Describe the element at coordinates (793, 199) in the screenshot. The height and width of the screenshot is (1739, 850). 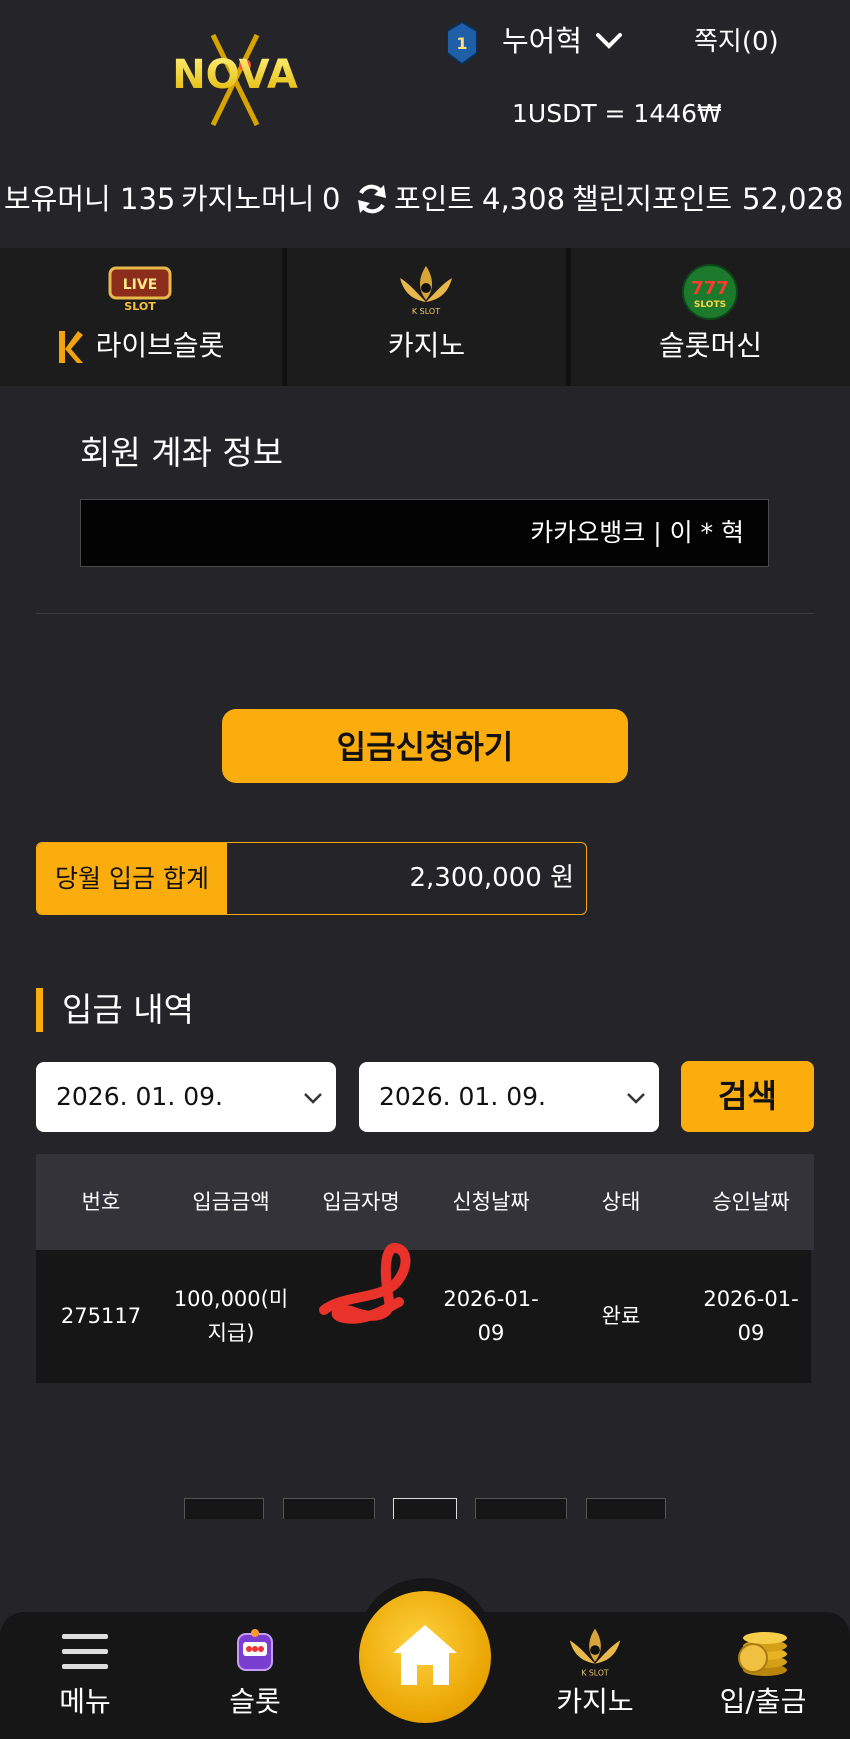
I see `challenge-point-value: 52,028` at that location.